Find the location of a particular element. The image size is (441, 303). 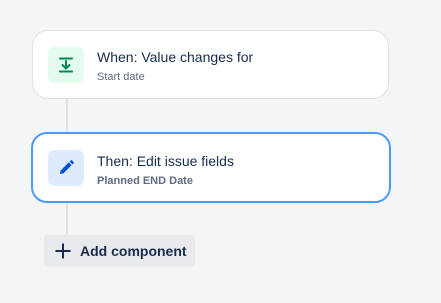

pencil-icon is located at coordinates (66, 168).